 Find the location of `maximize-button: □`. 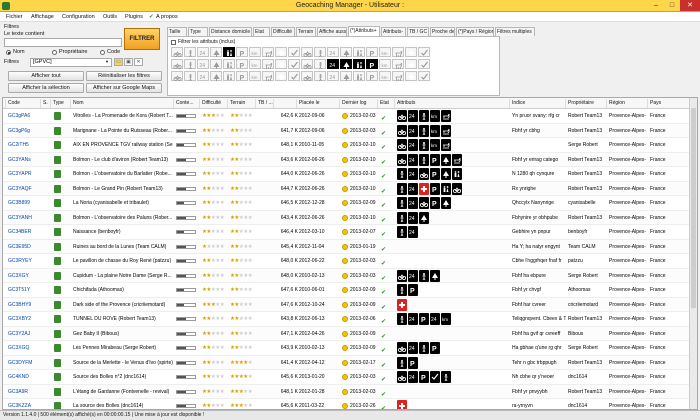

maximize-button: □ is located at coordinates (672, 5).